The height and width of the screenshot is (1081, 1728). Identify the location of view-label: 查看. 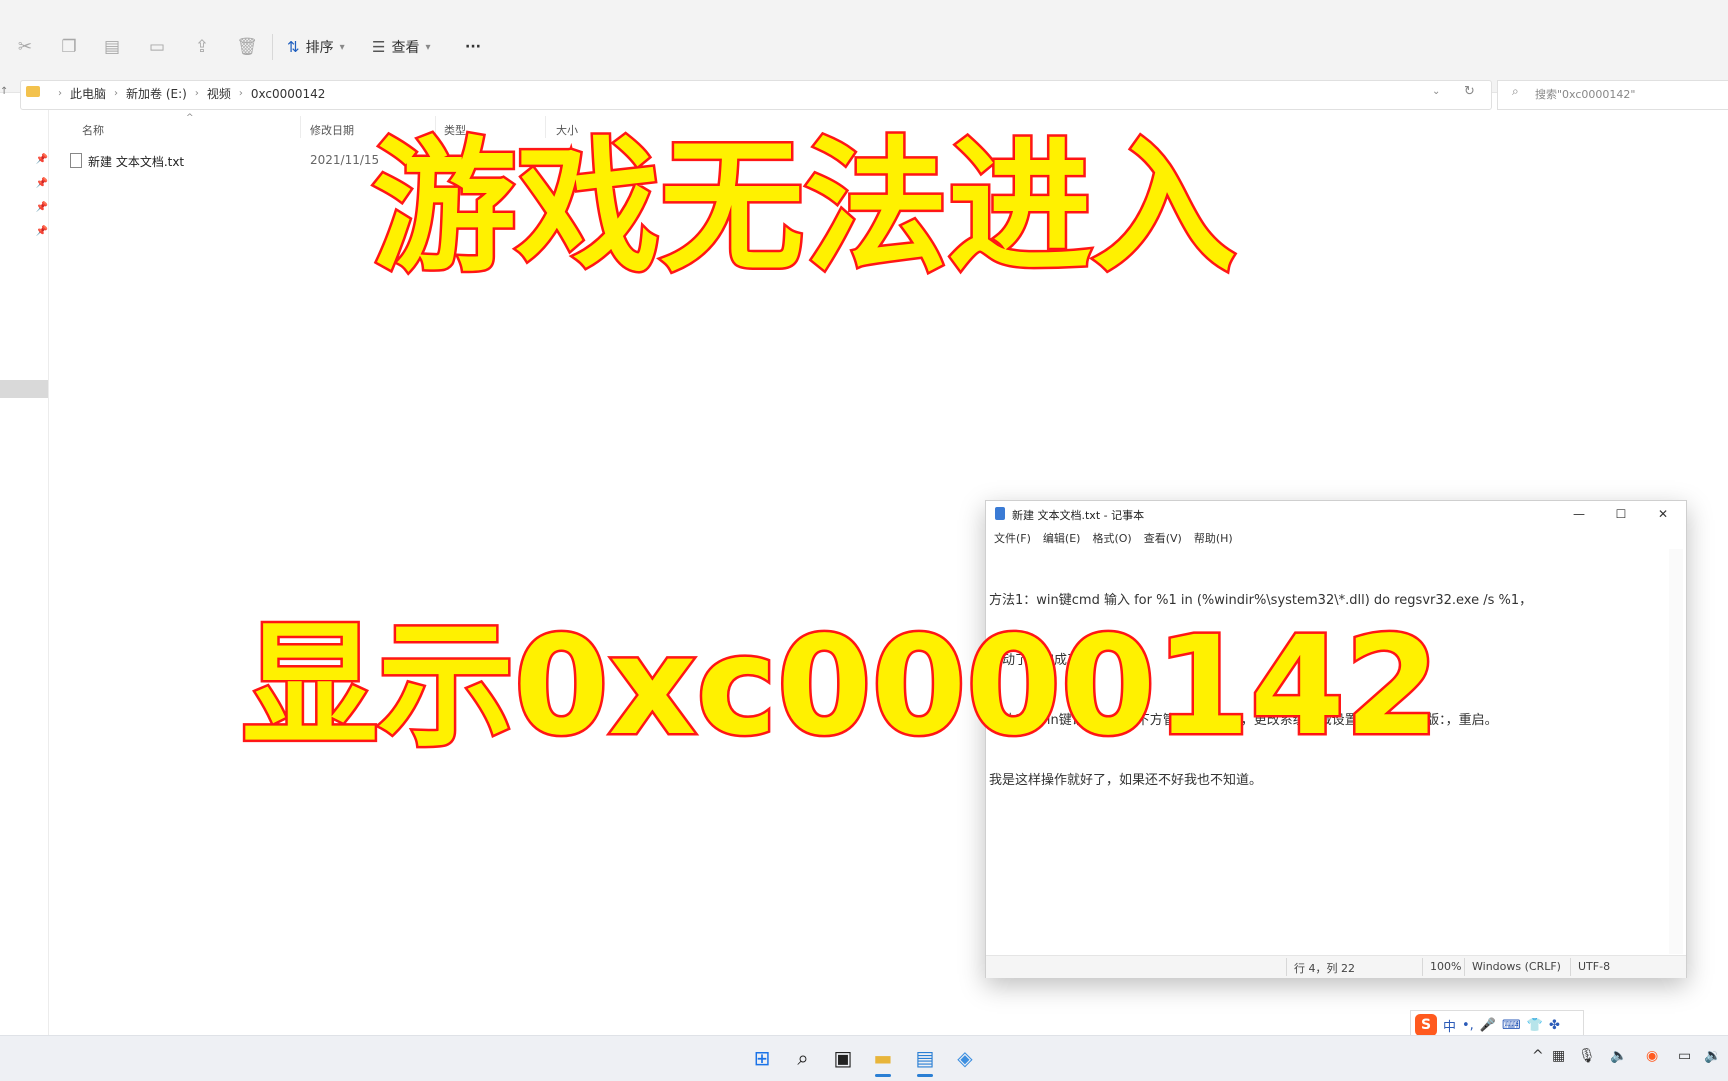
(405, 48).